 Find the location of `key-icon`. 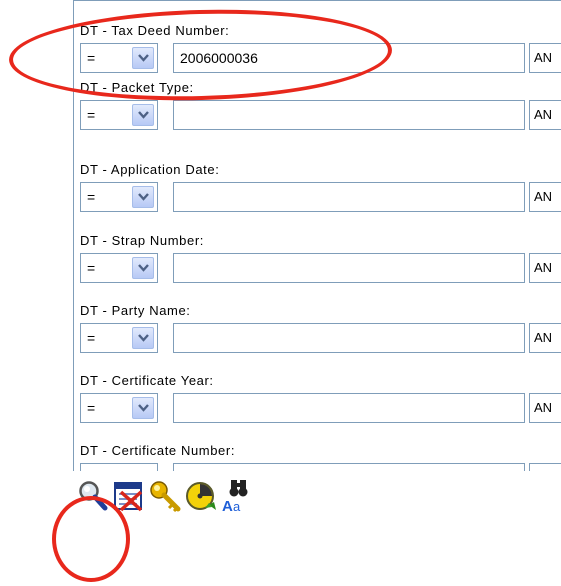

key-icon is located at coordinates (166, 498).